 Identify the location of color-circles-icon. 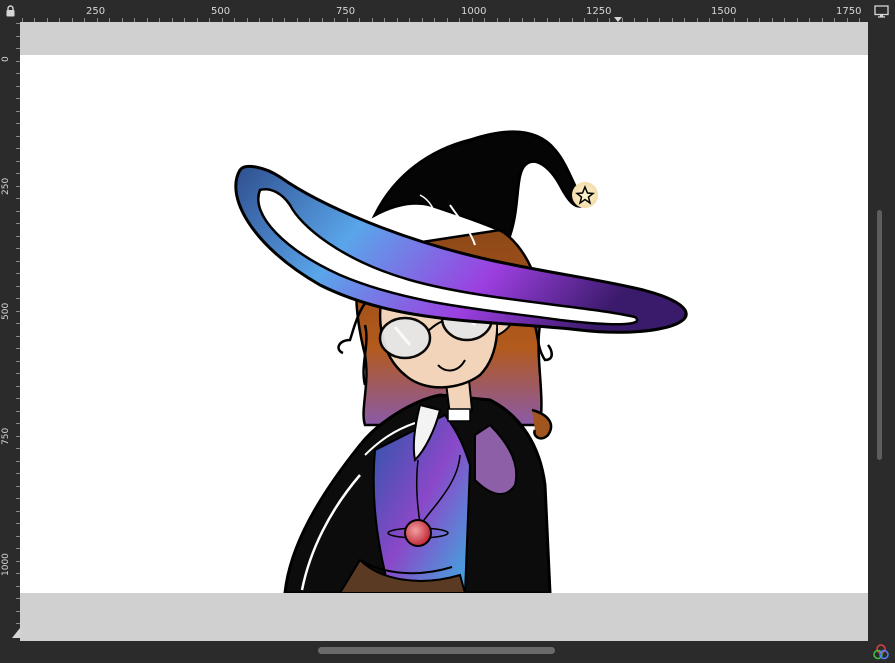
(881, 652).